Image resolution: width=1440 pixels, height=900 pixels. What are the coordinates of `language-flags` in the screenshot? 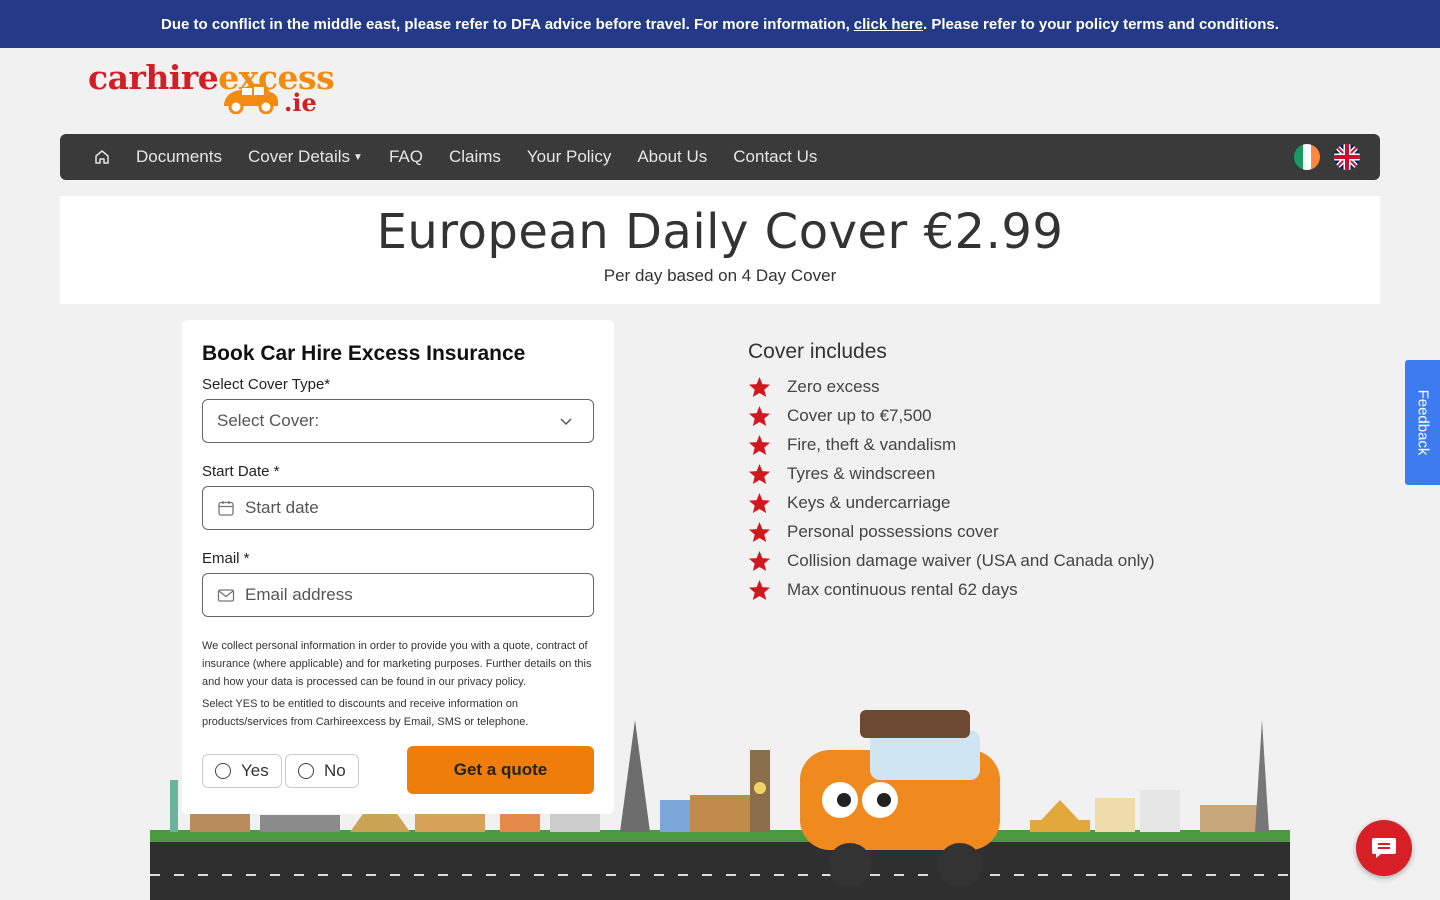 It's located at (1327, 157).